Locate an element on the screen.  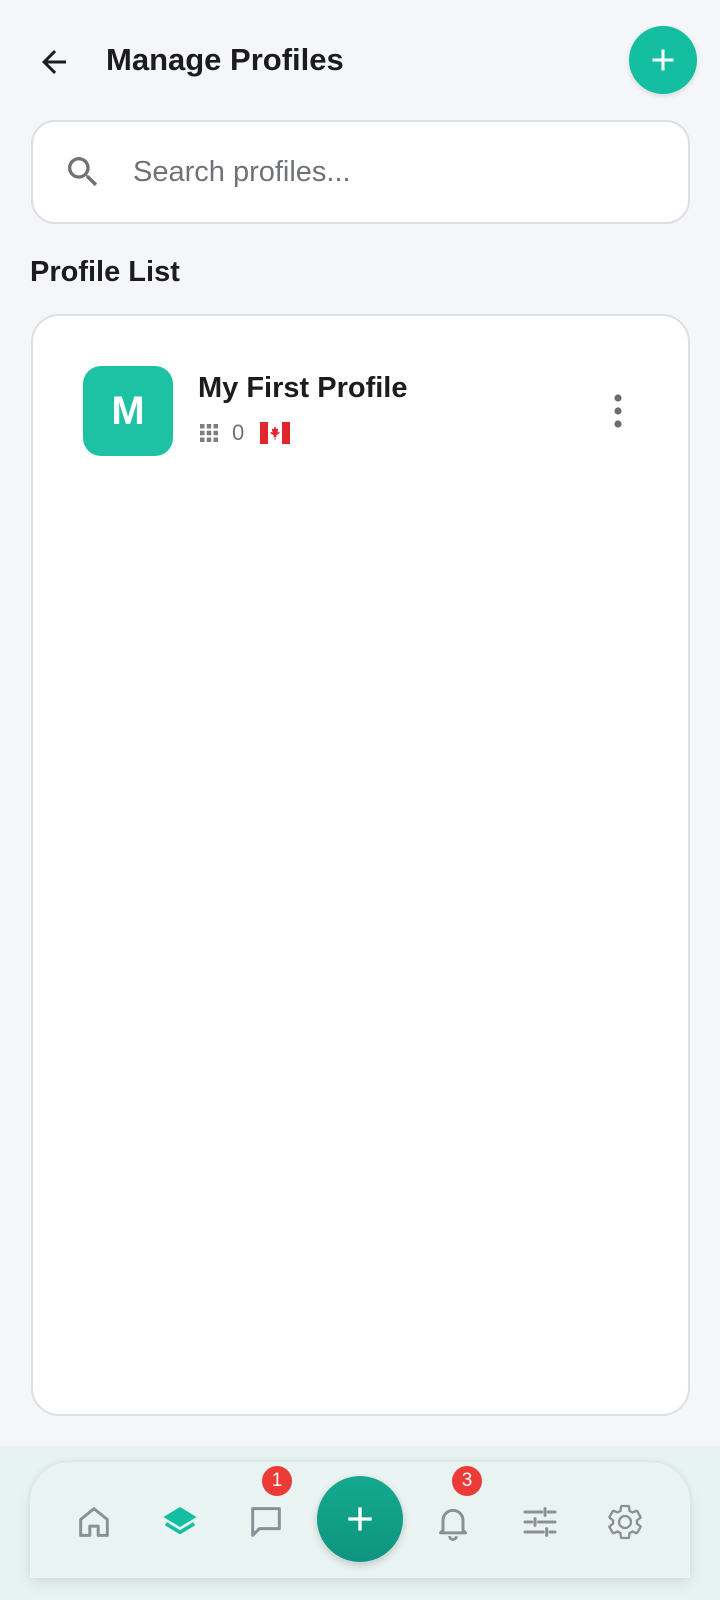
nav-notifications is located at coordinates (453, 1522).